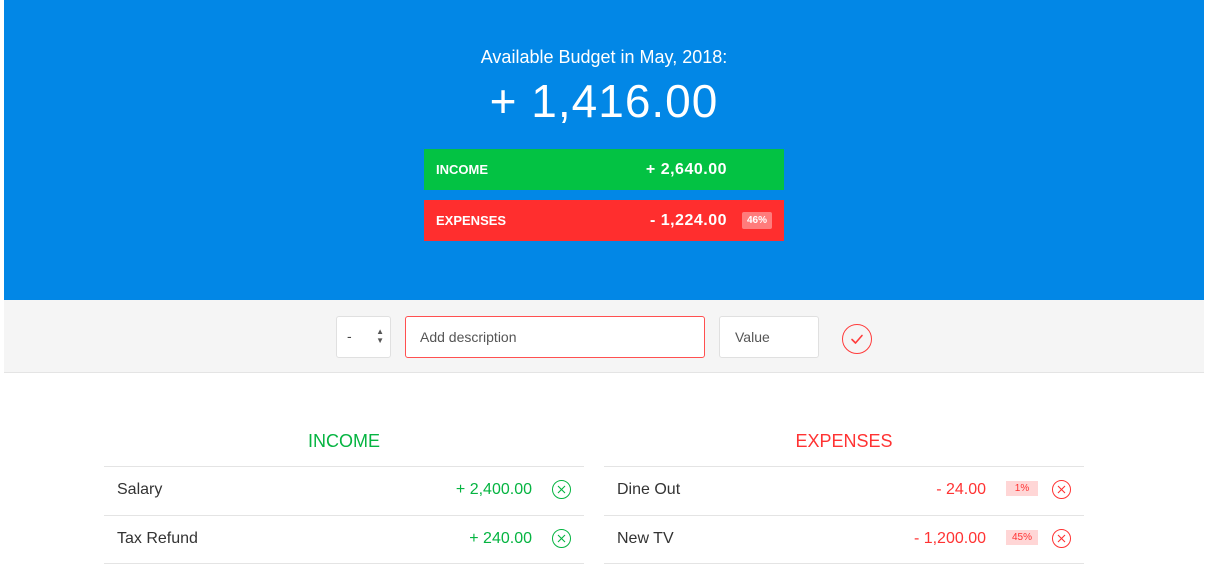 This screenshot has width=1205, height=582. I want to click on income-item: Salary + 2,400.00, so click(344, 490).